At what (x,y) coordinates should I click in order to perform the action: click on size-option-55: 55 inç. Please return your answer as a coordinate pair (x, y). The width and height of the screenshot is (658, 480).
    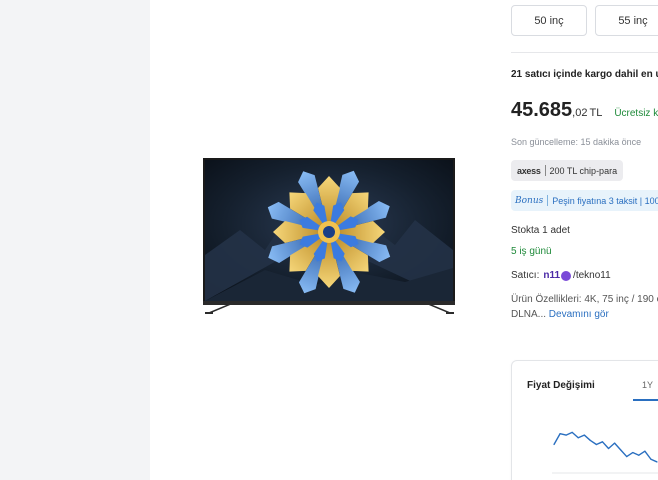
    Looking at the image, I should click on (626, 20).